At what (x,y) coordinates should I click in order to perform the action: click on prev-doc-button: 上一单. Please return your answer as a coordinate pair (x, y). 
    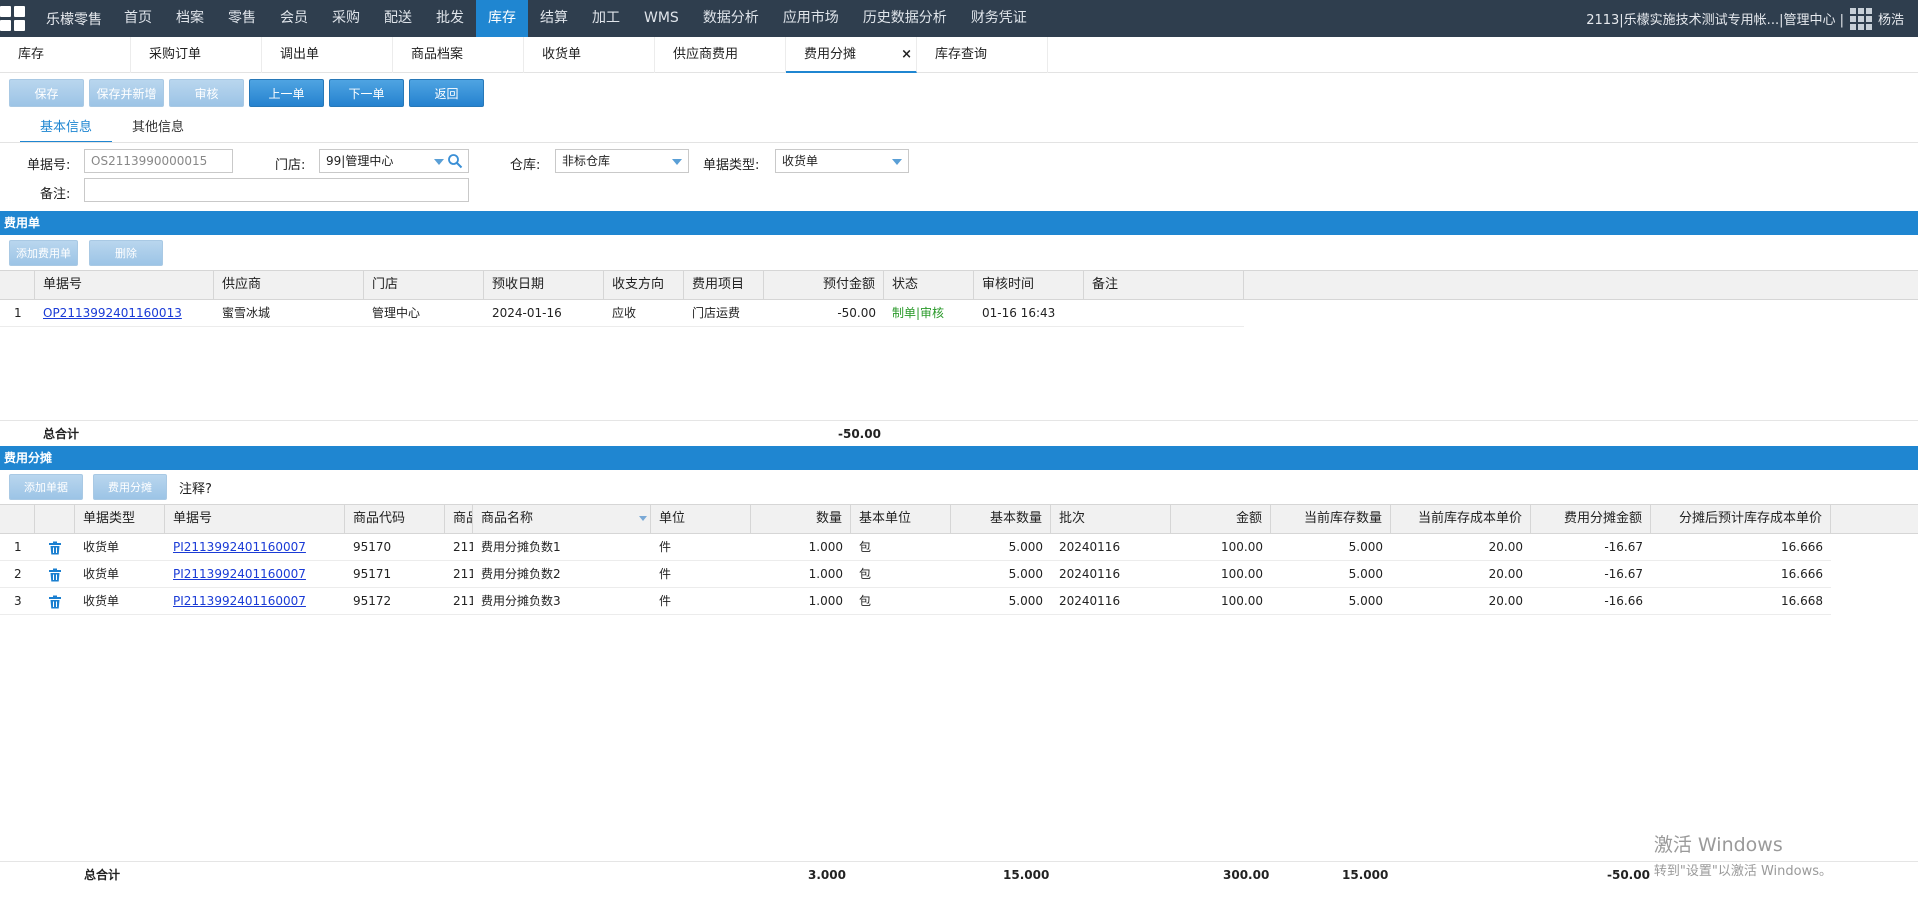
    Looking at the image, I should click on (286, 93).